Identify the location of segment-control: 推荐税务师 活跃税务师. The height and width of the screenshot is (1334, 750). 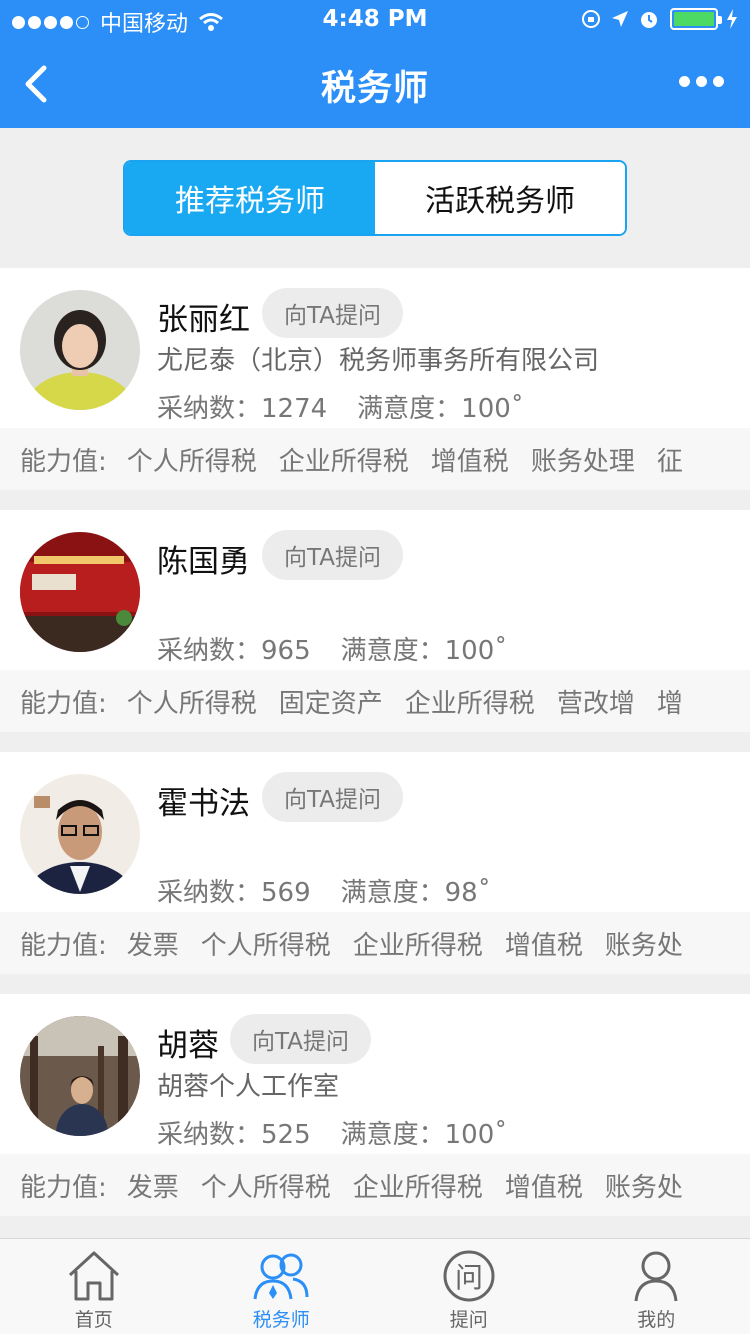
(375, 198).